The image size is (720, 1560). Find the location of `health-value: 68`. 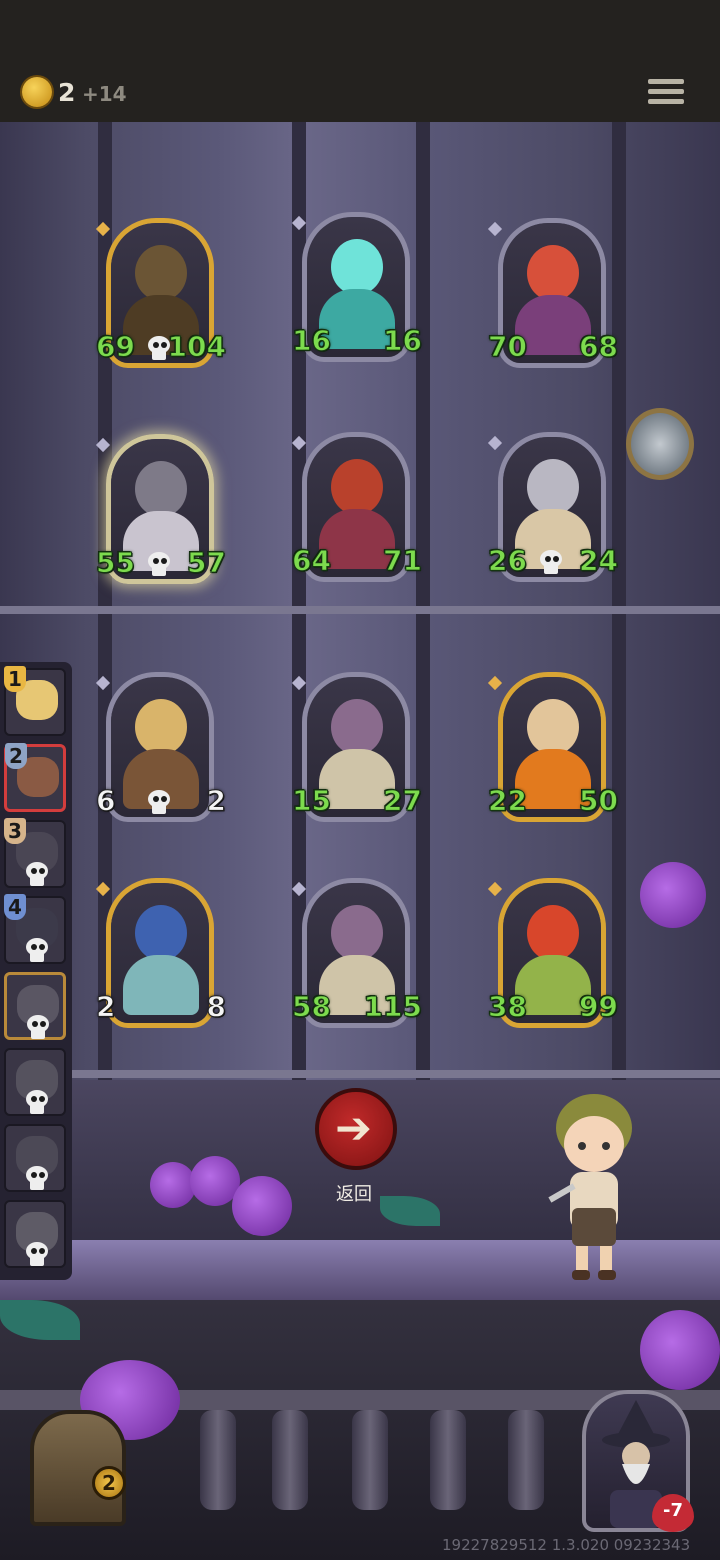

health-value: 68 is located at coordinates (599, 347).